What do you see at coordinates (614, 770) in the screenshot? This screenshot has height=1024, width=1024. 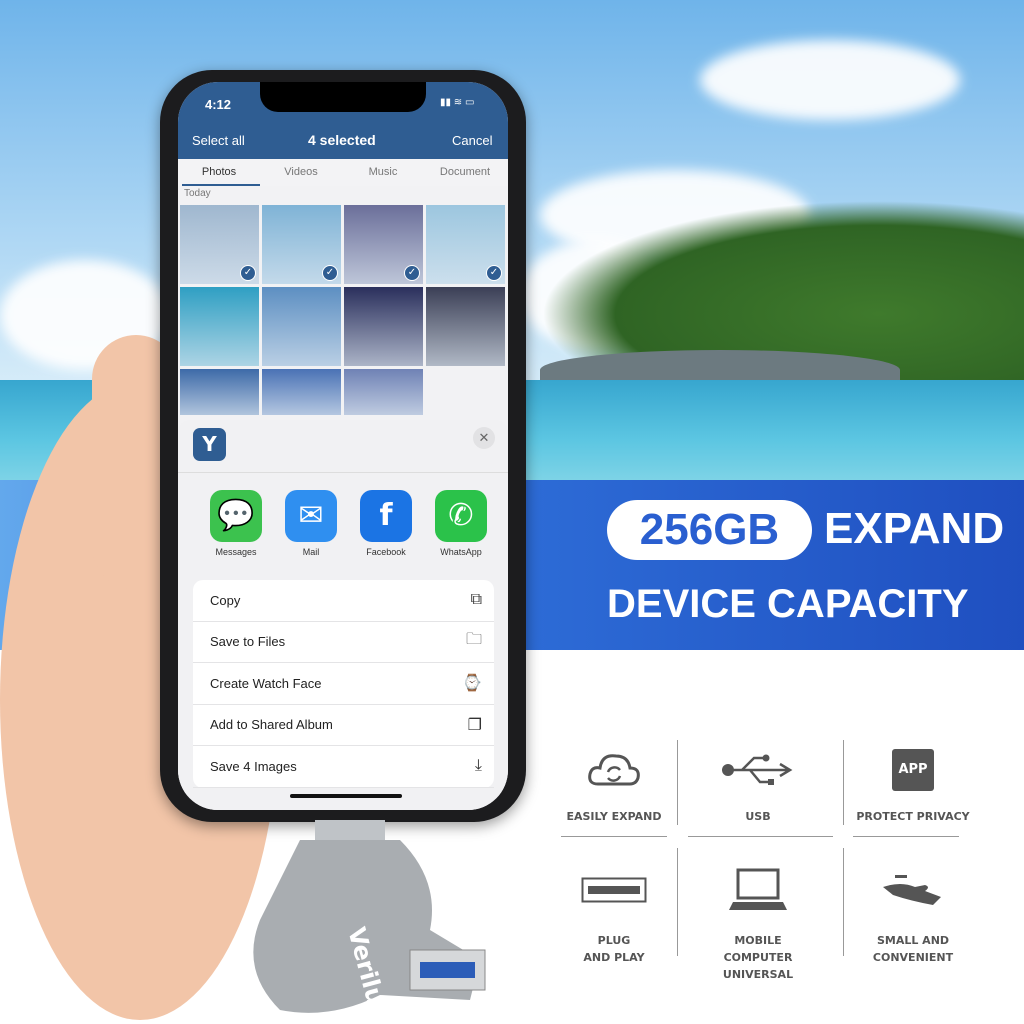 I see `cloud-sync-icon` at bounding box center [614, 770].